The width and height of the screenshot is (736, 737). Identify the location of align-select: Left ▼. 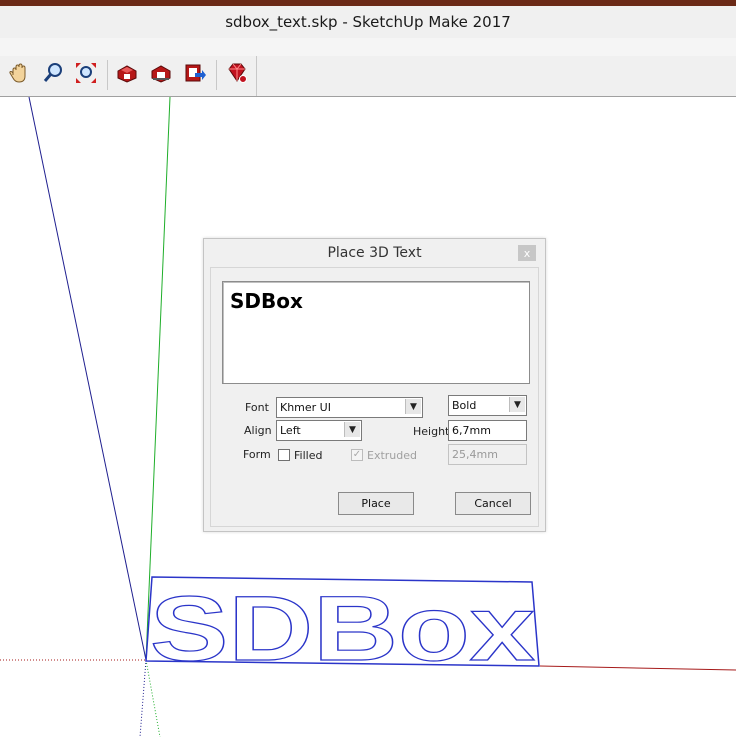
(319, 430).